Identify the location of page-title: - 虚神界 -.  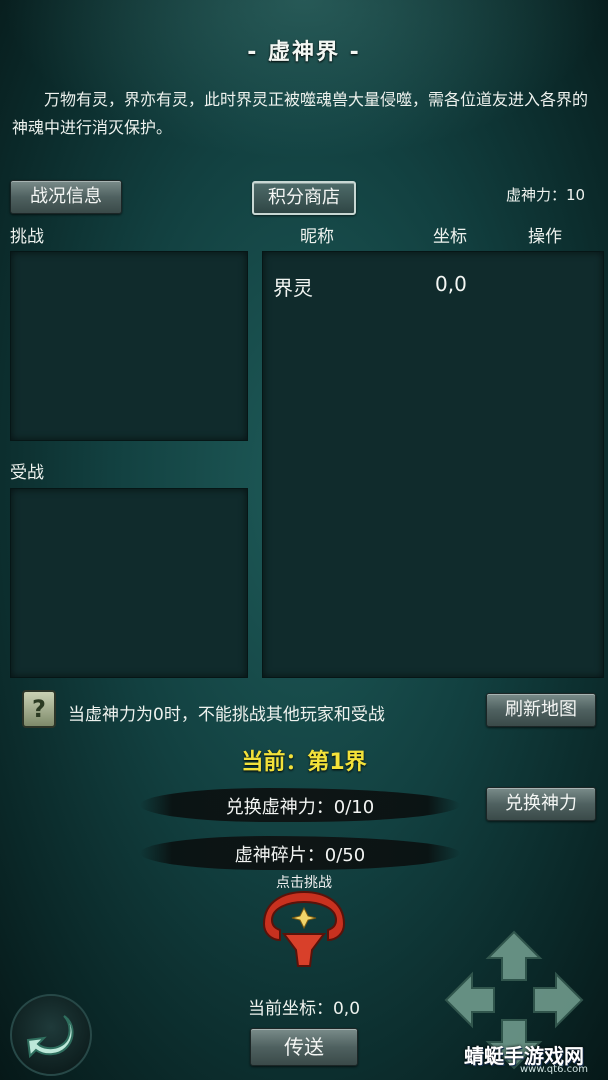
(304, 52).